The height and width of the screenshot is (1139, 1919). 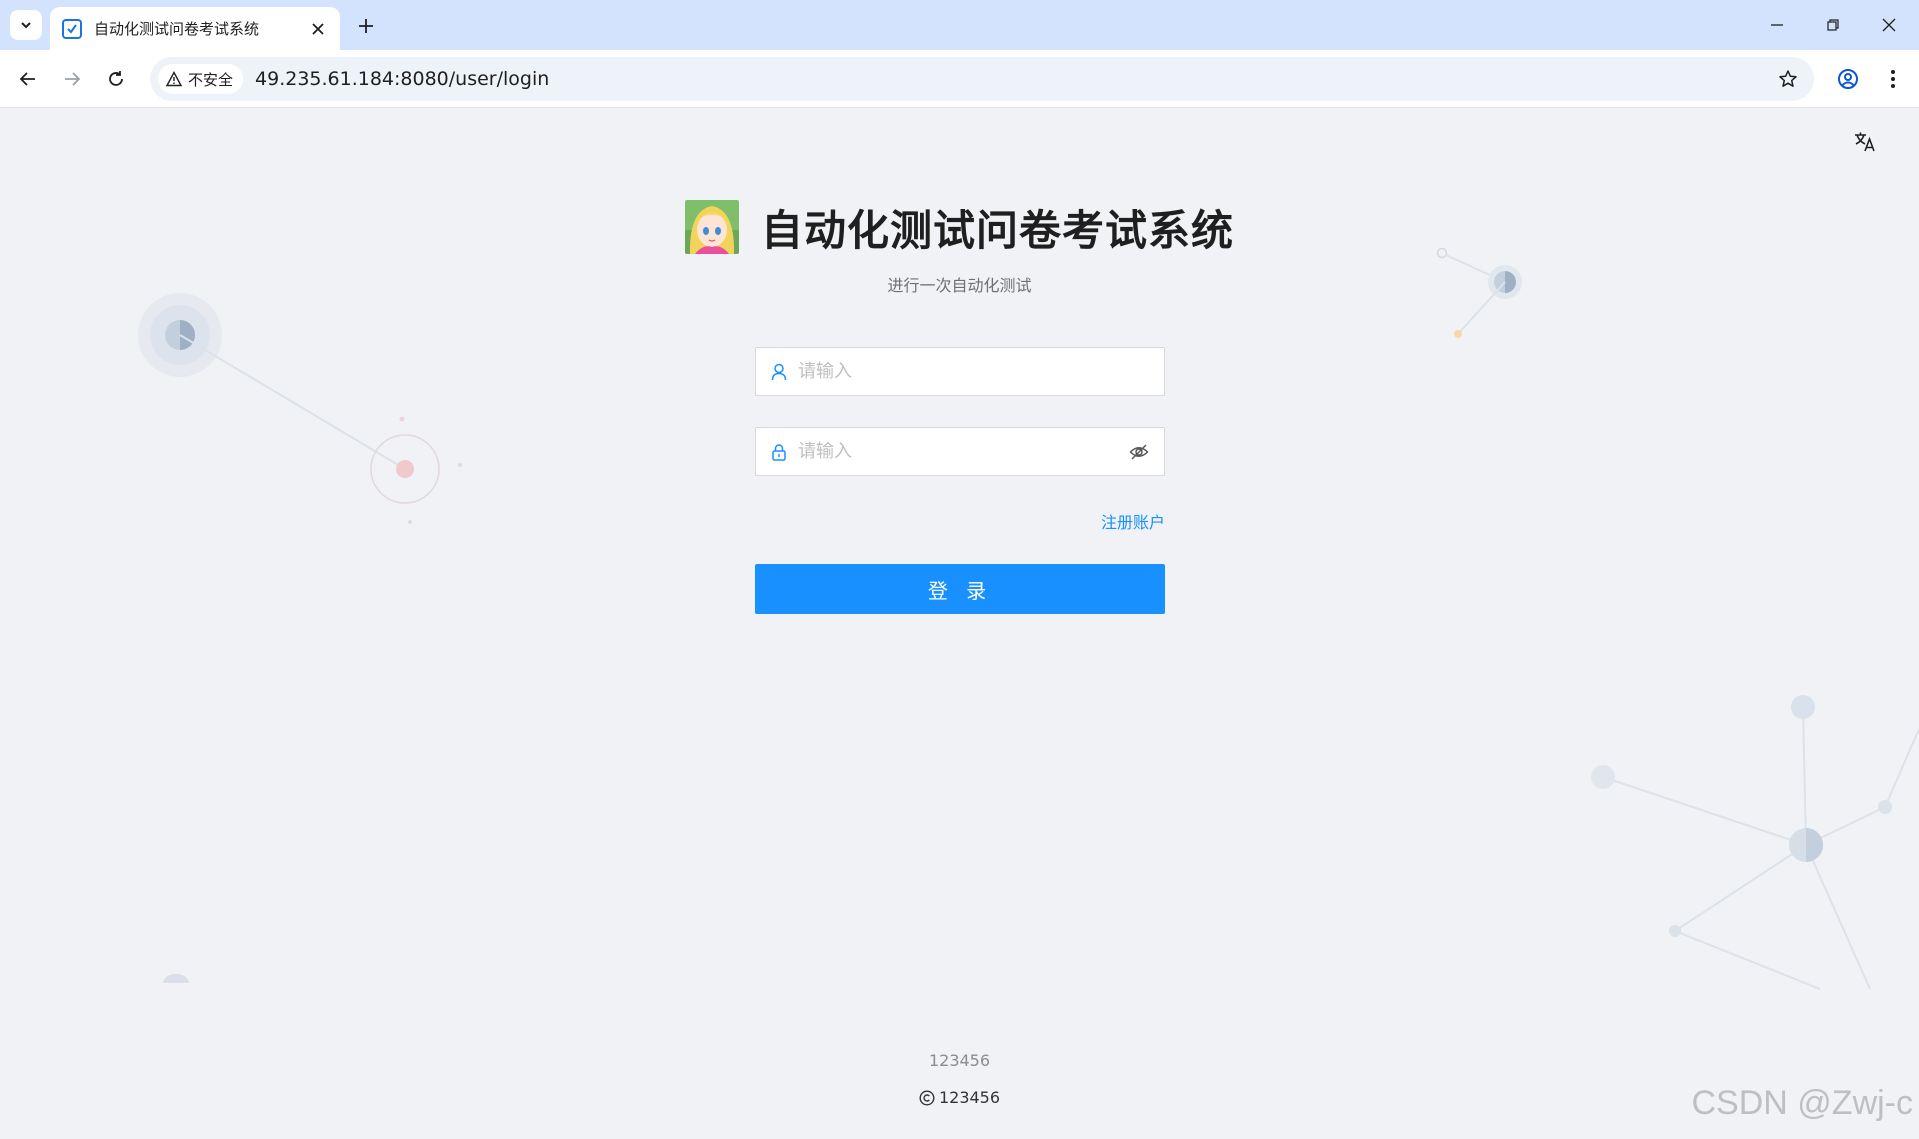 I want to click on login-header: 自动化测试问卷考试系统, so click(x=959, y=227).